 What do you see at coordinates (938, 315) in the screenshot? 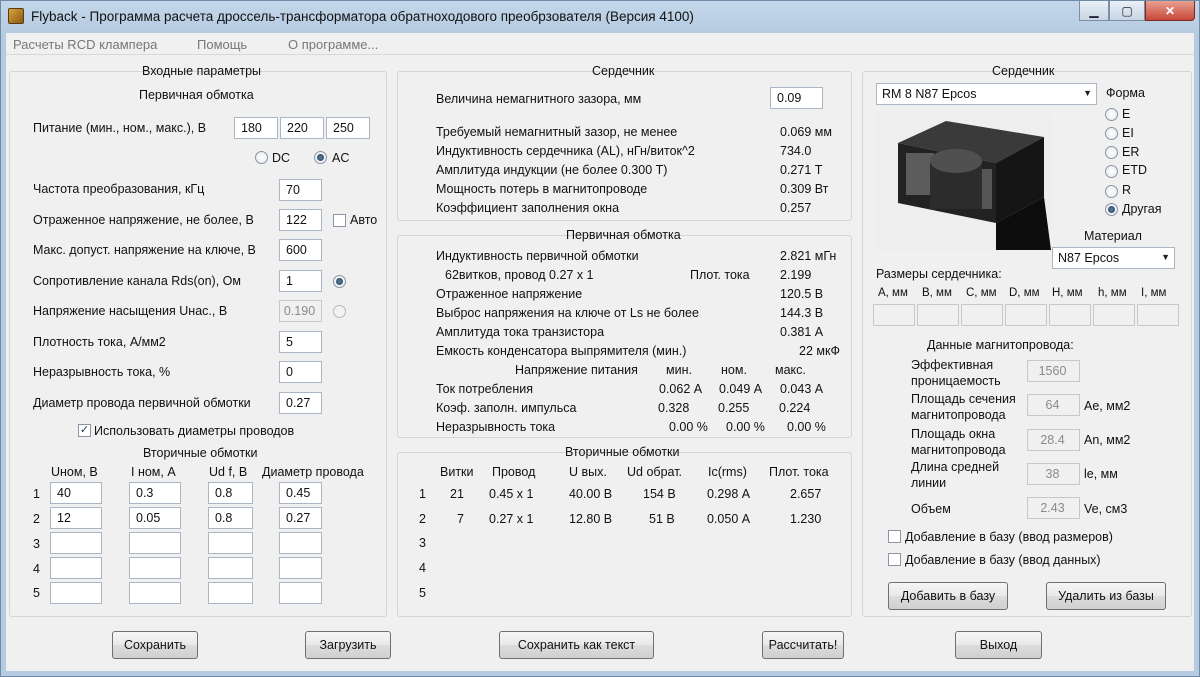
I see `dim-input-b` at bounding box center [938, 315].